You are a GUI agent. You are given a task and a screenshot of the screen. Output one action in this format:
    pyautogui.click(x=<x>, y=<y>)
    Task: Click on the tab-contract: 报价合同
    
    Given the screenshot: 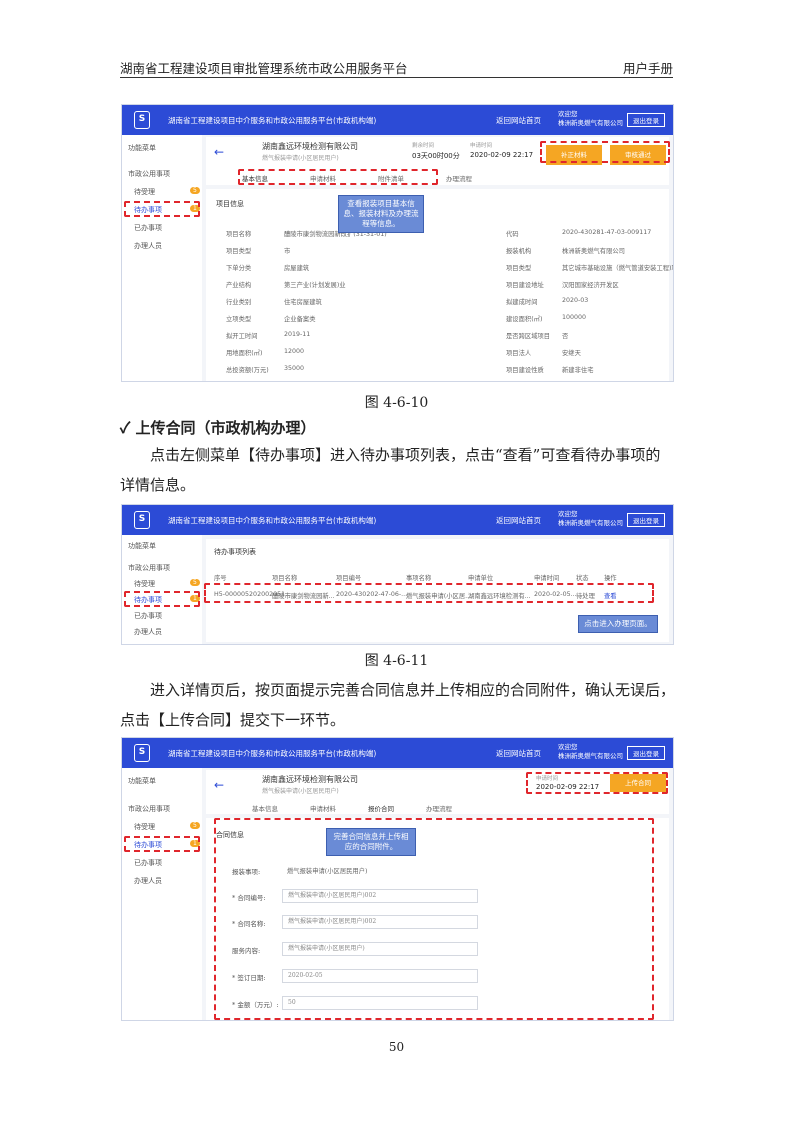 What is the action you would take?
    pyautogui.click(x=381, y=808)
    